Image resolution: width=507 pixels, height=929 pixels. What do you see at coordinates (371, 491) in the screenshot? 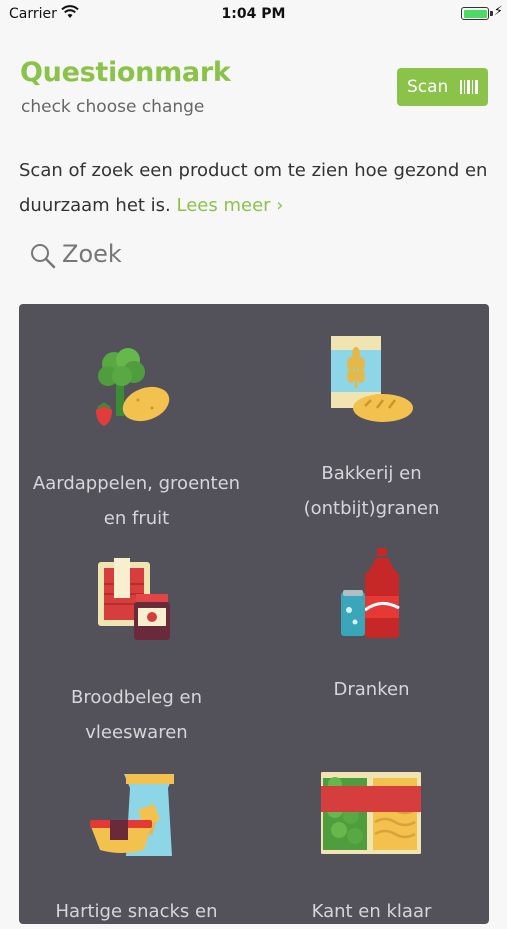
I see `category-name: Bakkerij en (ontbijt)granen` at bounding box center [371, 491].